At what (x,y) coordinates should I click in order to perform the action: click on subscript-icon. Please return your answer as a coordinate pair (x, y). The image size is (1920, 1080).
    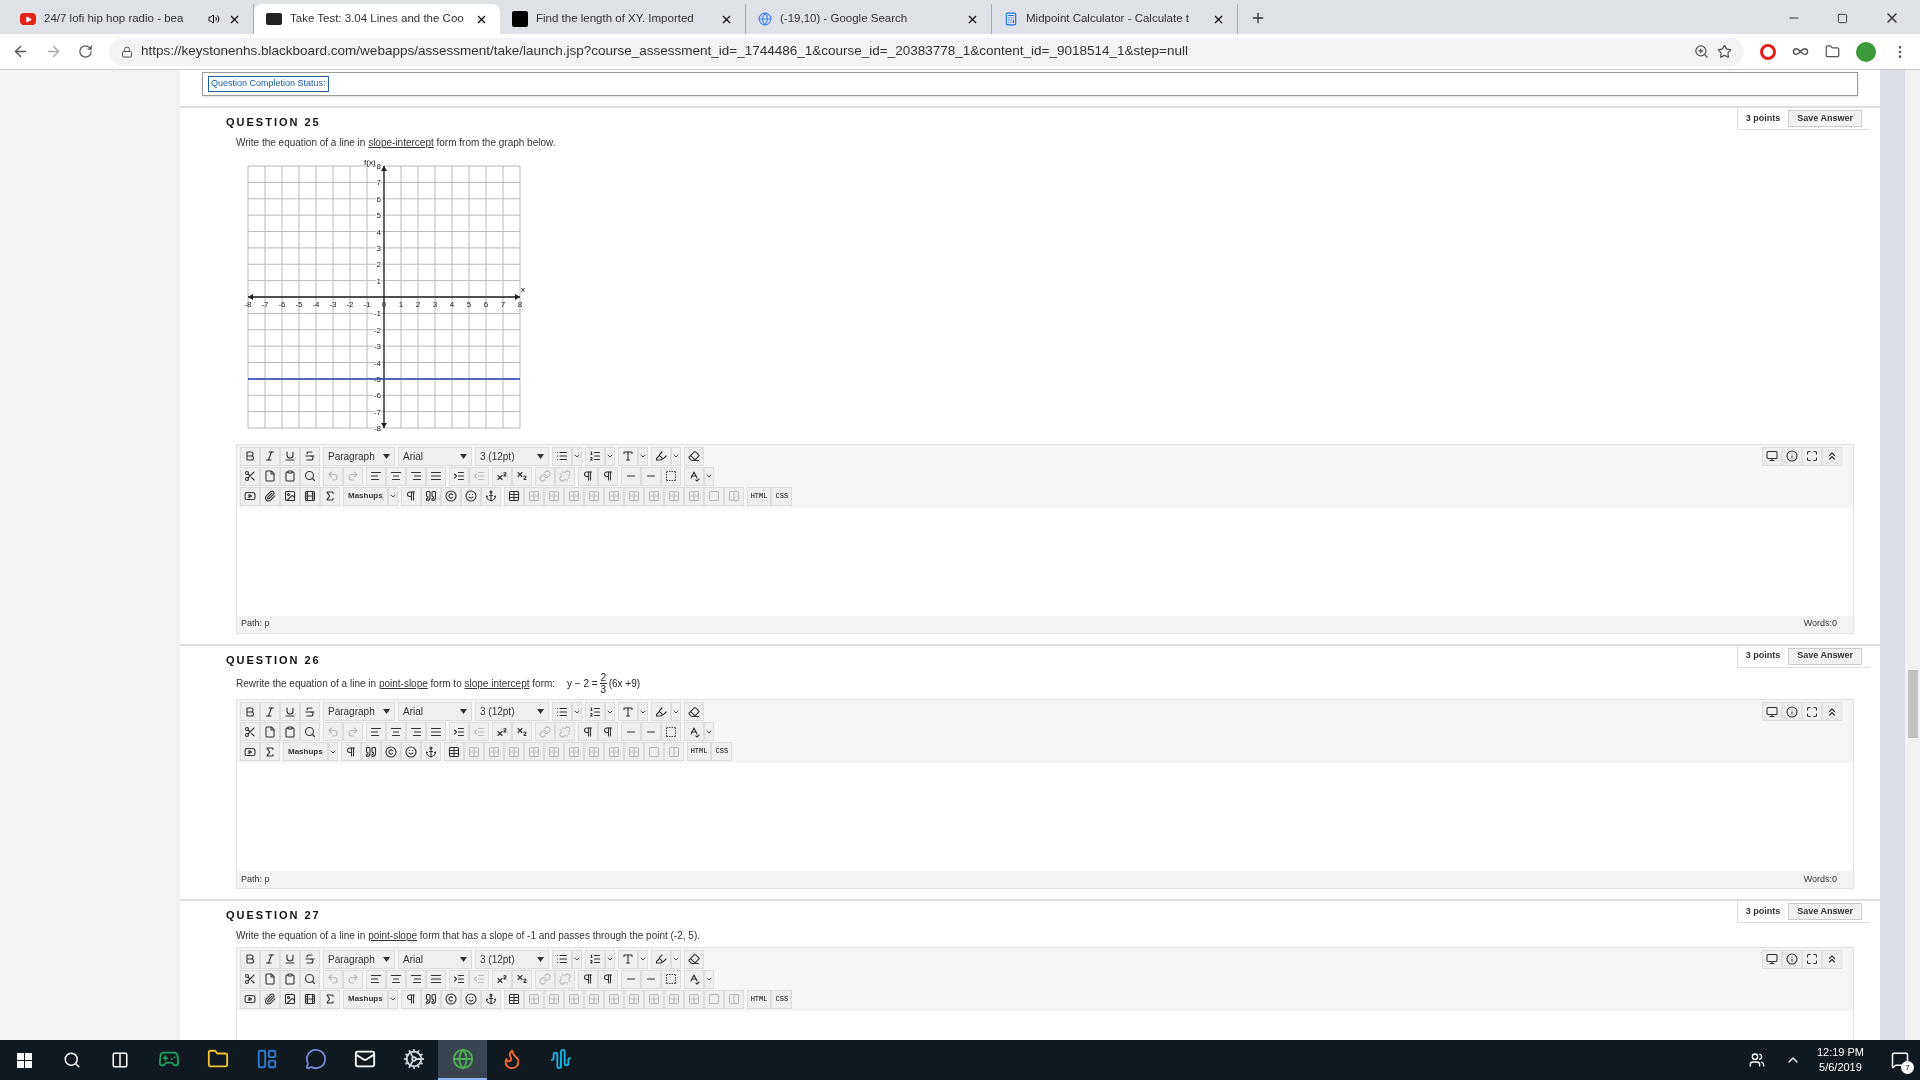
    Looking at the image, I should click on (522, 476).